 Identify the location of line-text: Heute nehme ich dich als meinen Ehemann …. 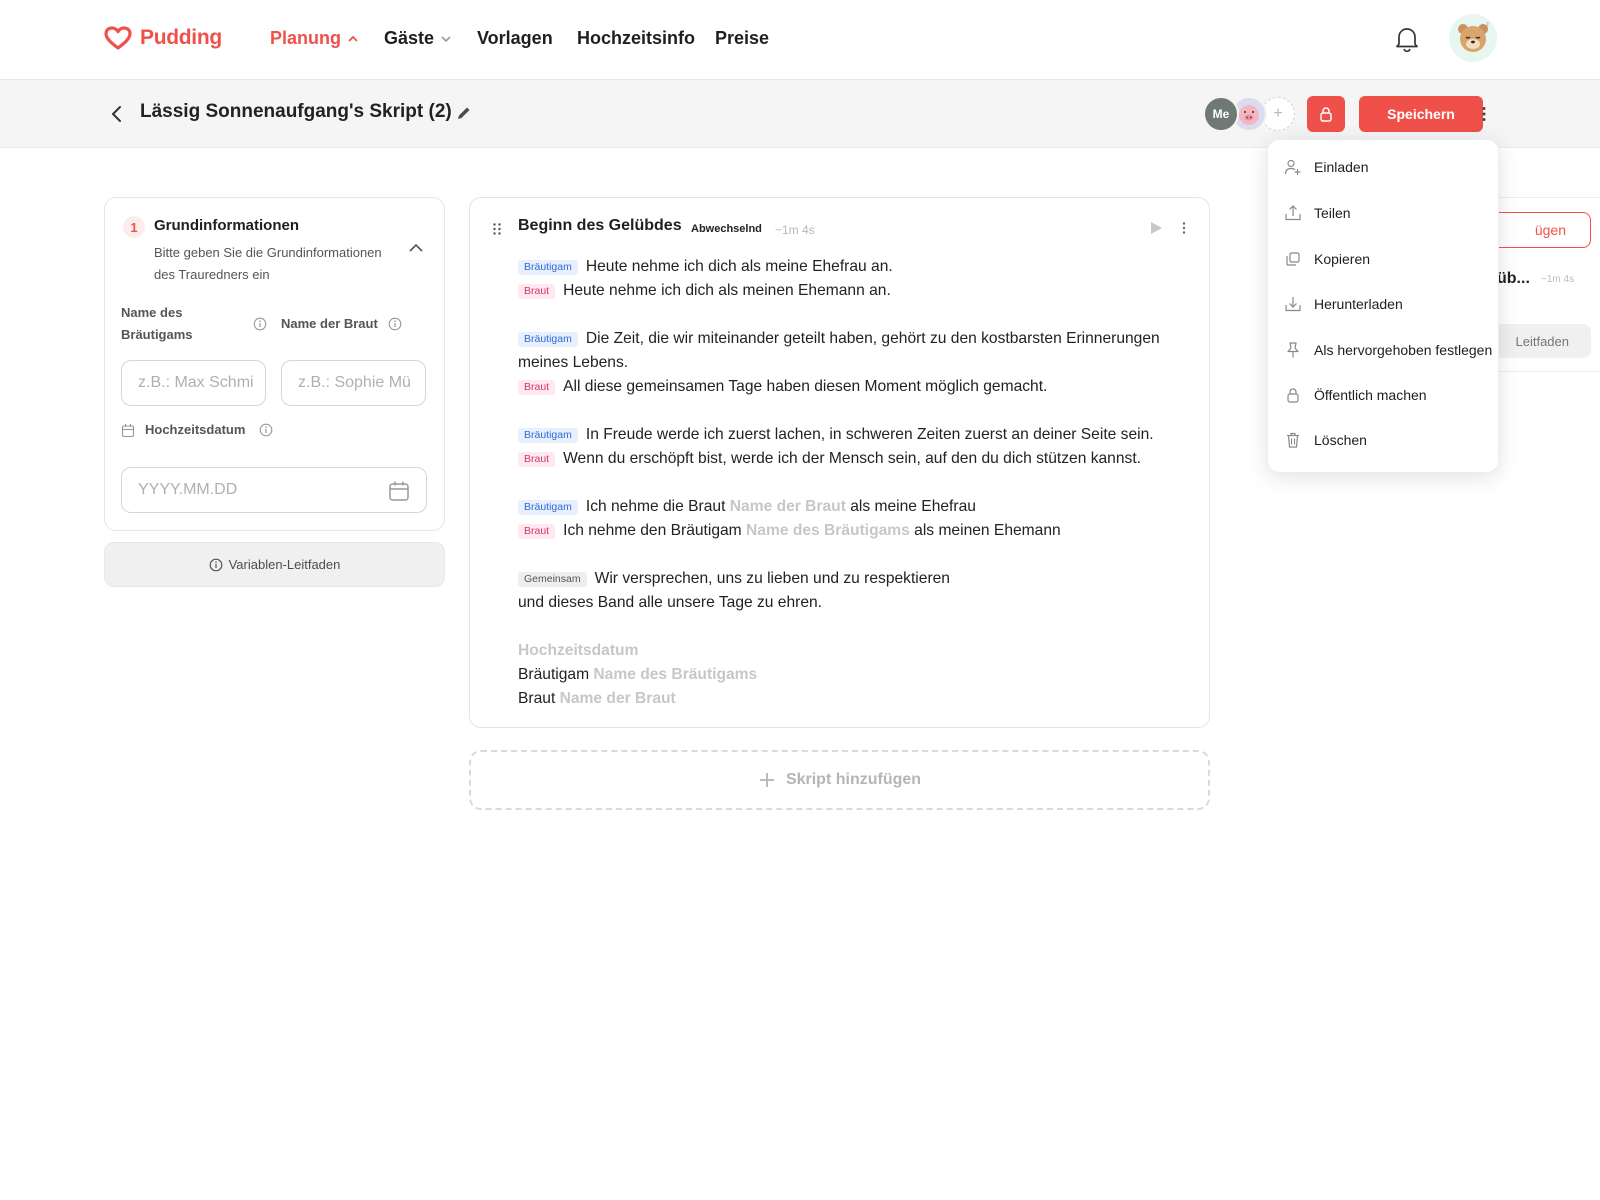
(727, 290).